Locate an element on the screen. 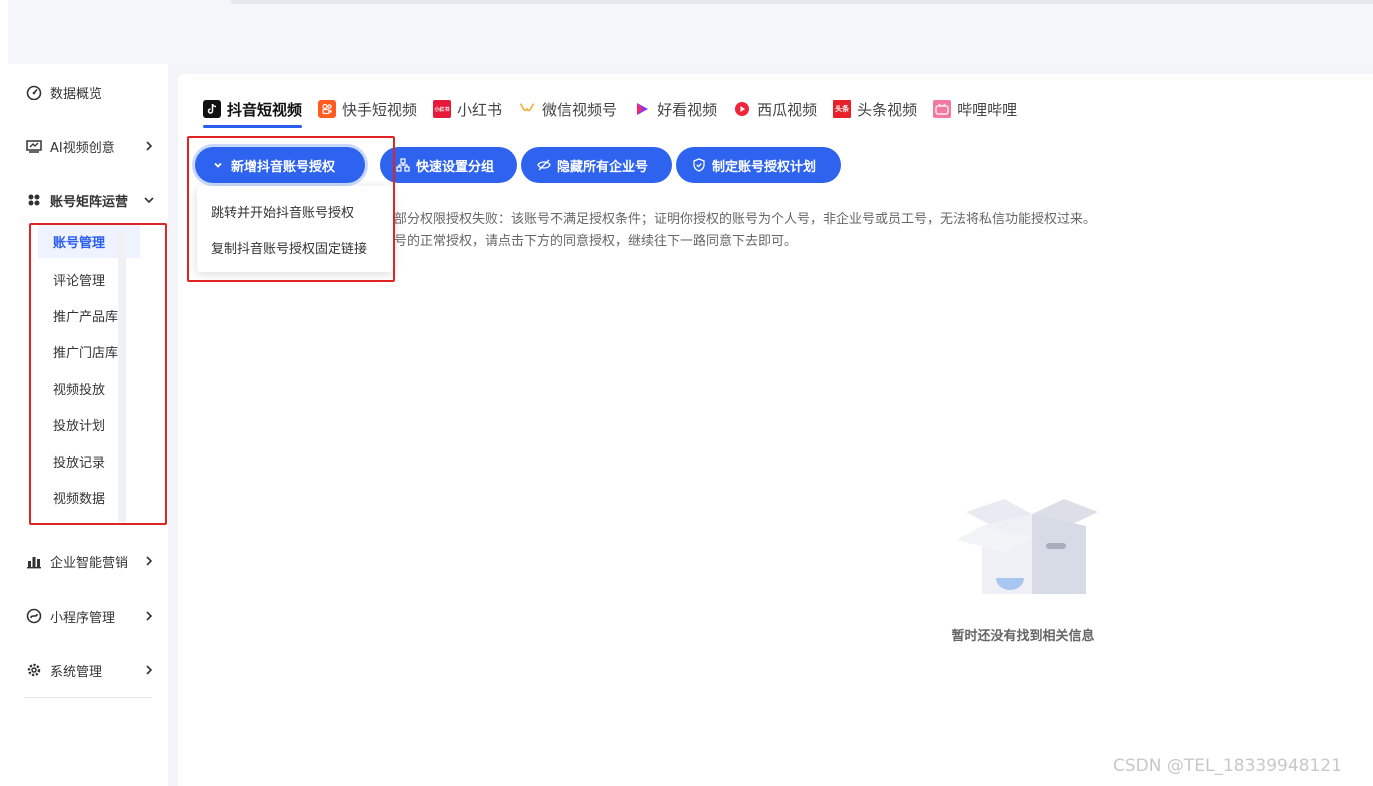 Image resolution: width=1373 pixels, height=786 pixels. shield-icon is located at coordinates (699, 165).